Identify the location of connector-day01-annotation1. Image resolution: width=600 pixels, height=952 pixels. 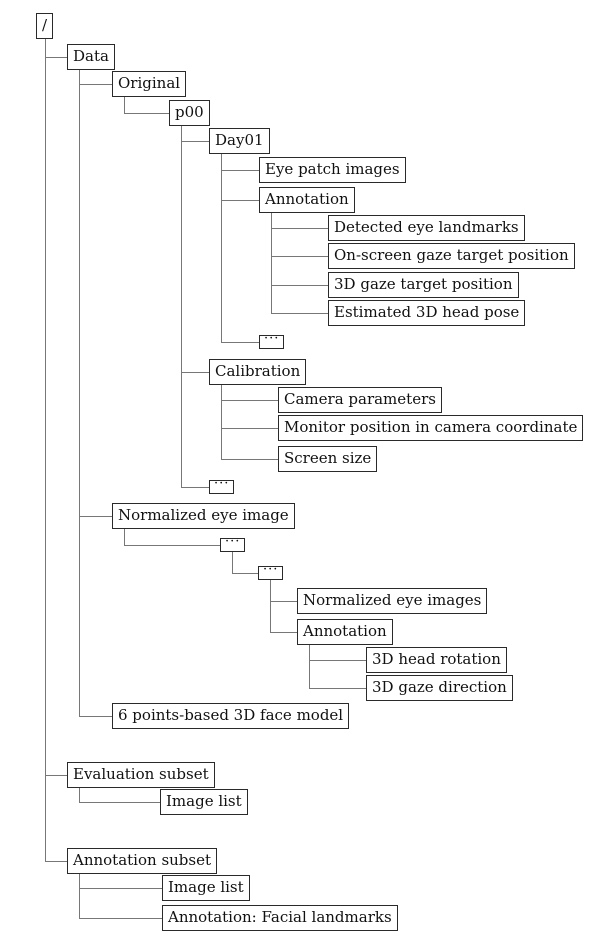
(240, 177).